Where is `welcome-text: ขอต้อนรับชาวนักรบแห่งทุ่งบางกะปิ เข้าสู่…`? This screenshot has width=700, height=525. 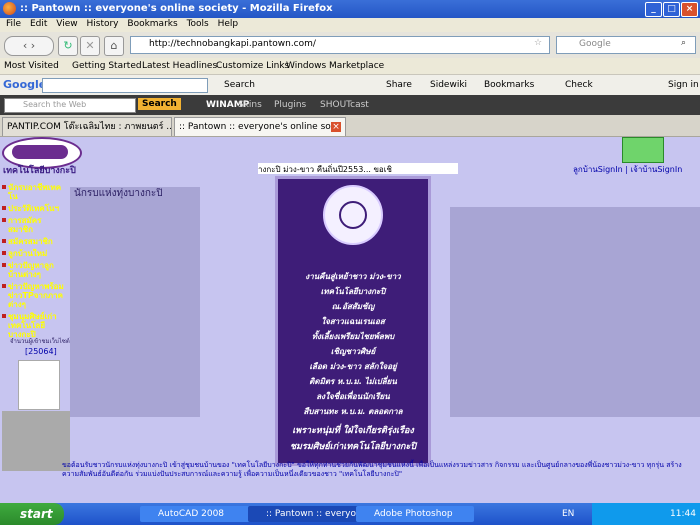
welcome-text: ขอต้อนรับชาวนักรบแห่งทุ่งบางกะปิ เข้าสู่… is located at coordinates (372, 469).